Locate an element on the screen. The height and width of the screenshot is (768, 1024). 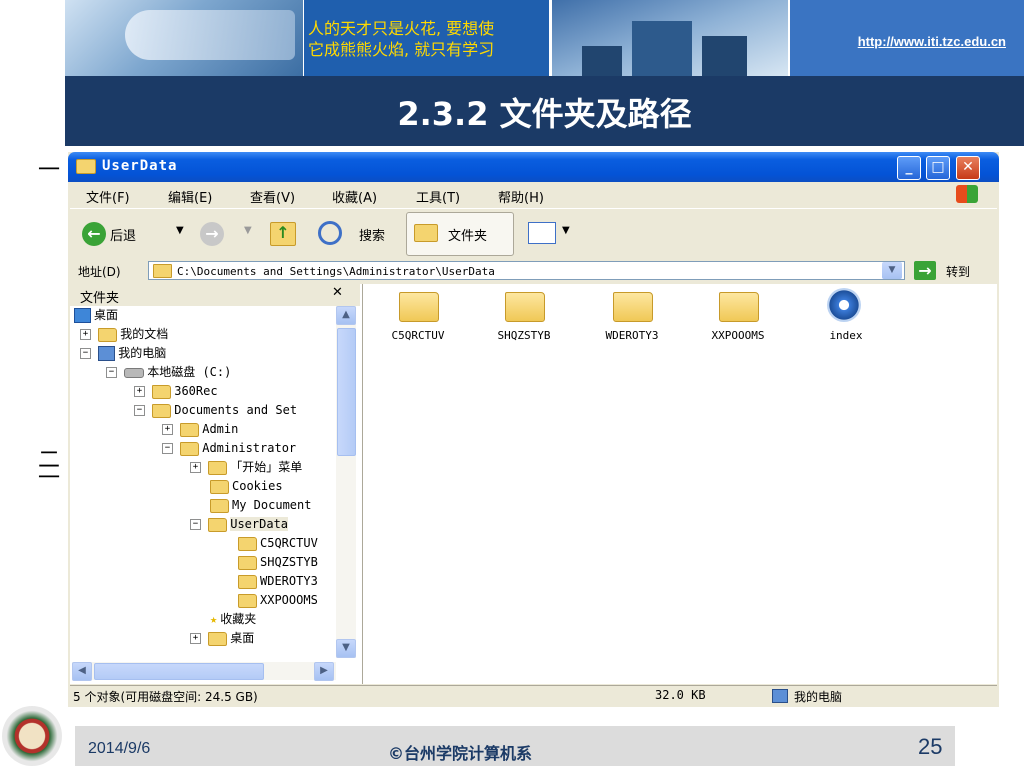
tree-item-desktop-2: + 桌面 is located at coordinates (222, 638).